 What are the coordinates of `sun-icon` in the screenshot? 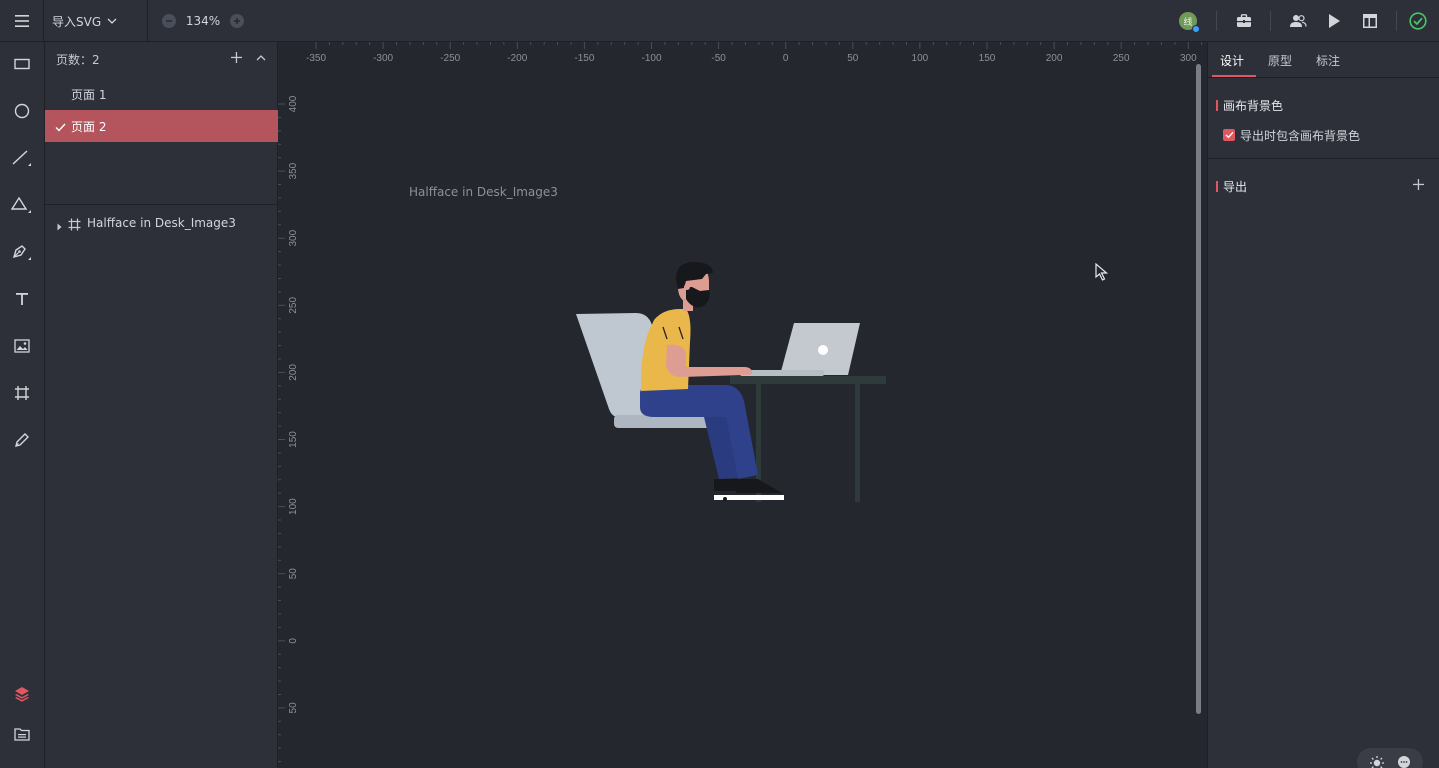 It's located at (1377, 761).